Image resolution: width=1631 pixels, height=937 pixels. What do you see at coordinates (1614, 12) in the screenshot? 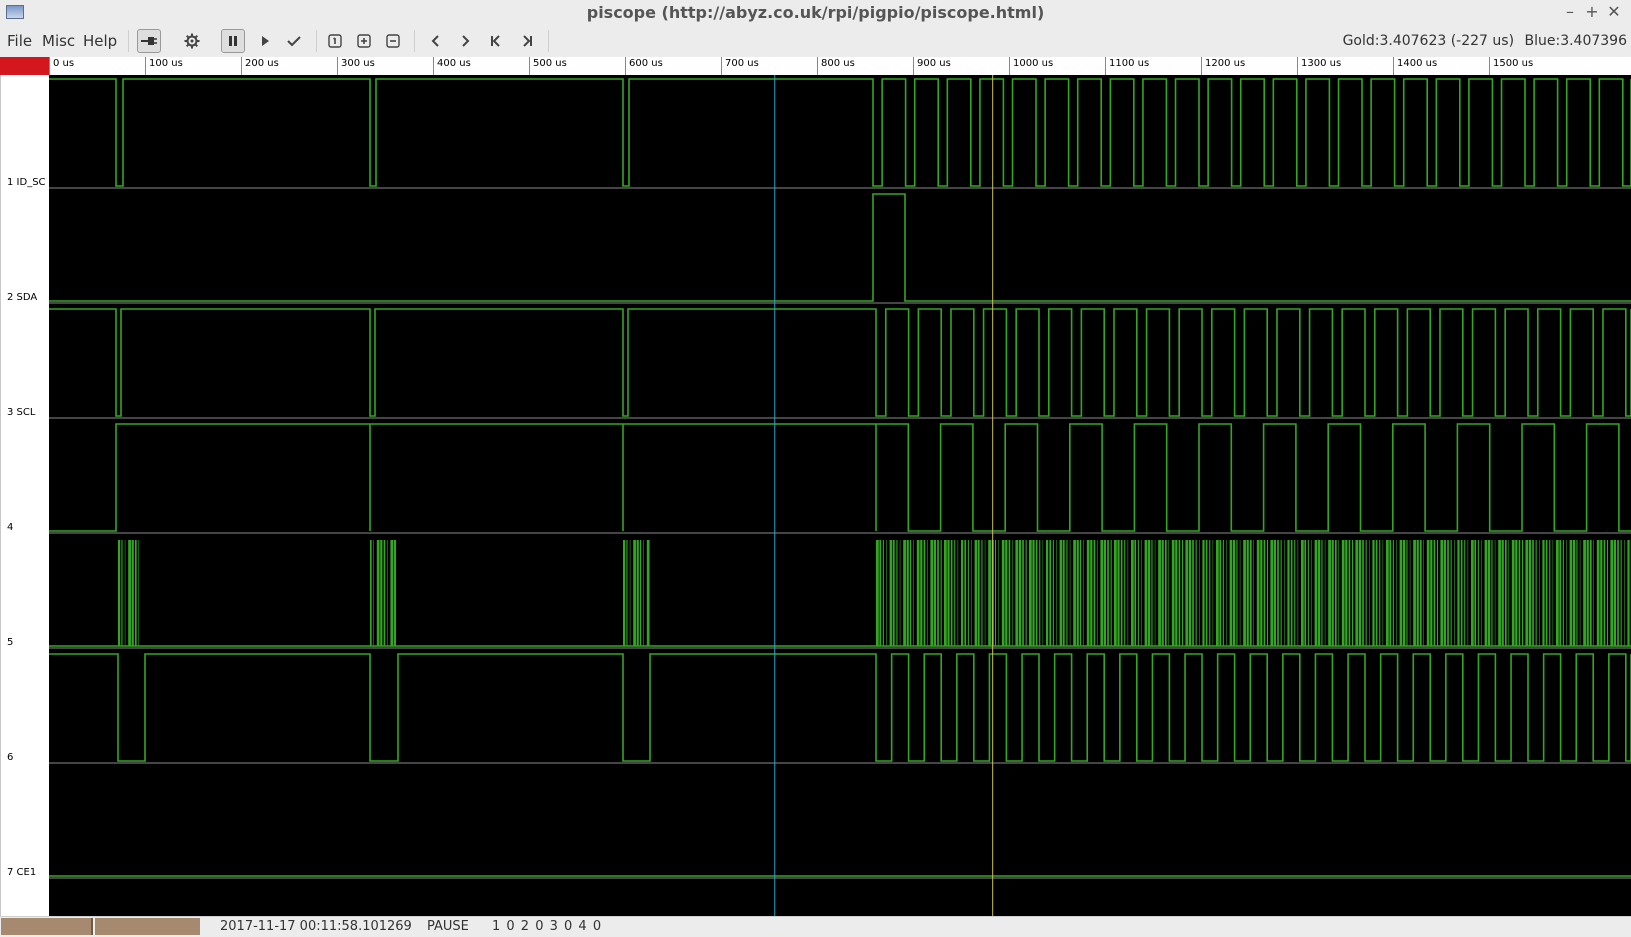
I see `close-button: ✕` at bounding box center [1614, 12].